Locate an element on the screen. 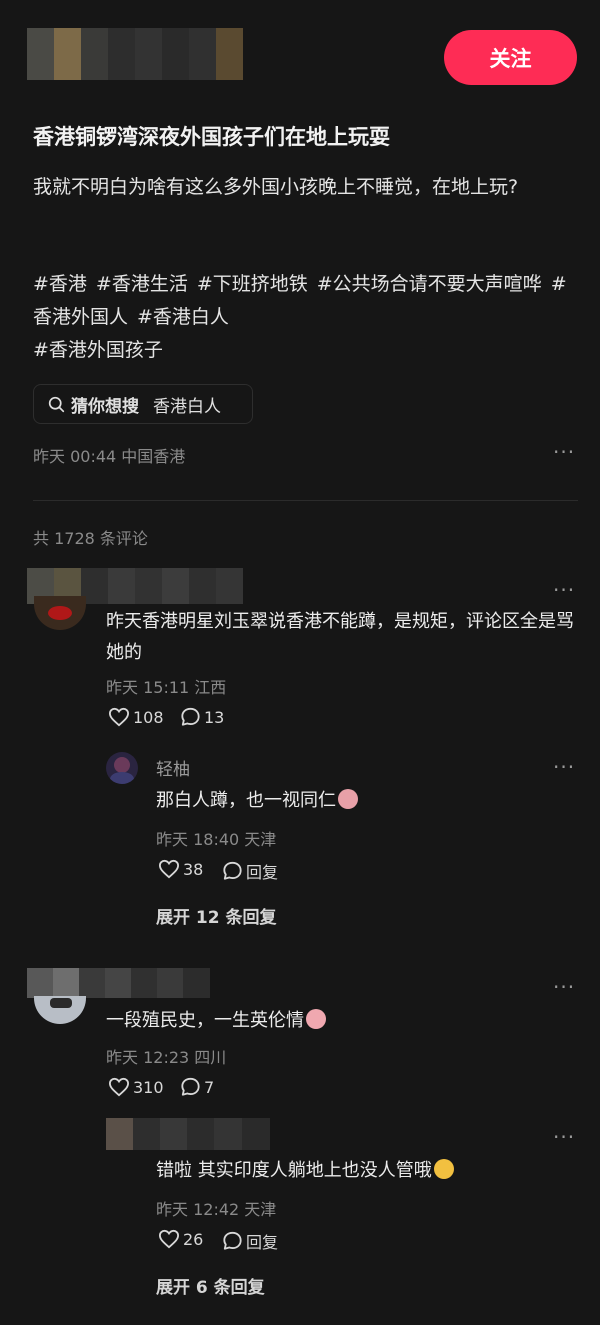 The image size is (600, 1325). post-title: 香港铜锣湾深夜外国孩子们在地上玩耍 is located at coordinates (211, 137).